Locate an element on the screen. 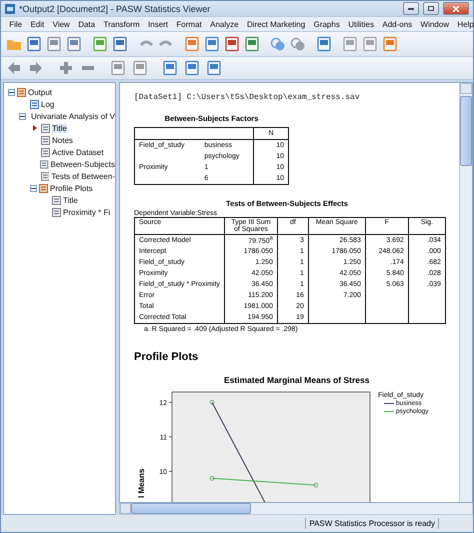  horizontal-scrollbar is located at coordinates (296, 509).